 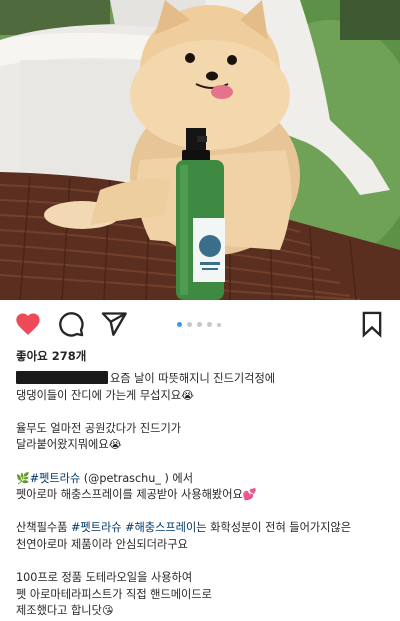 I want to click on caption-line: 천연아로마 제품이라 안심되더라구요, so click(x=102, y=544).